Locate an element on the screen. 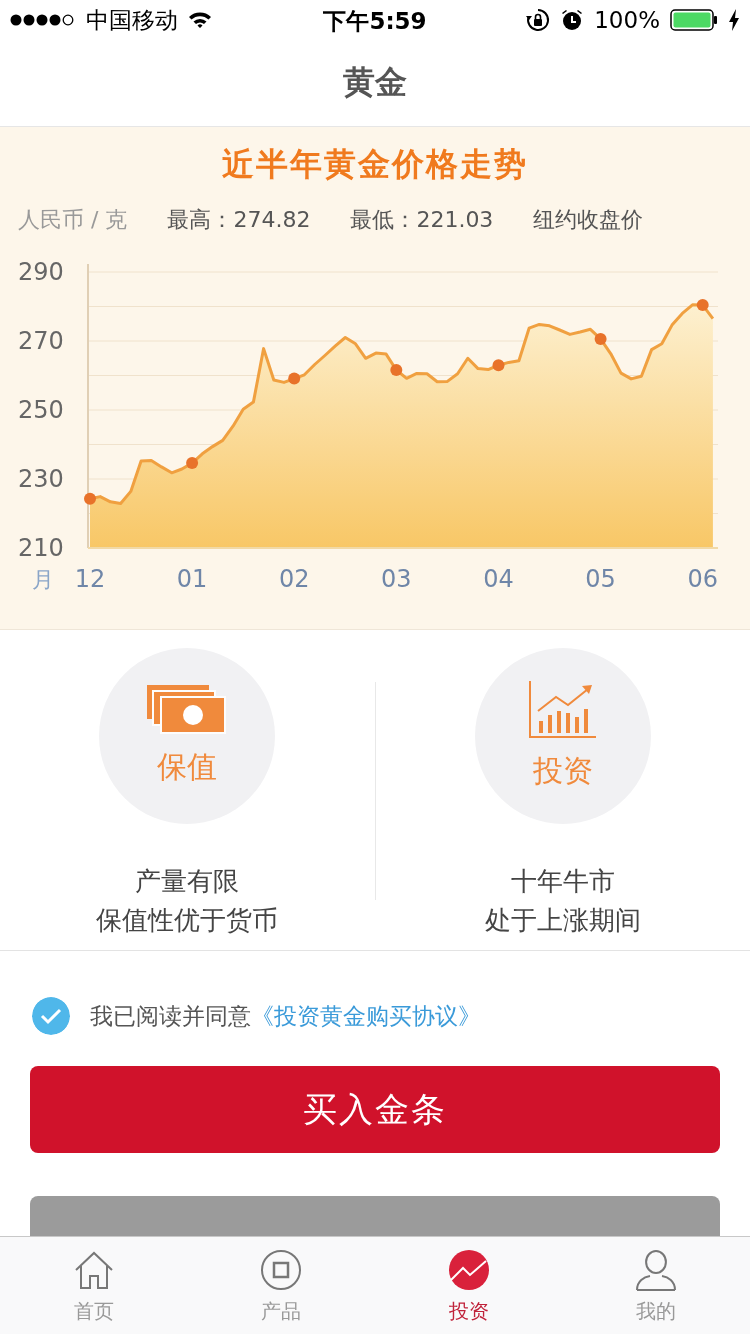  signal-icon is located at coordinates (43, 20).